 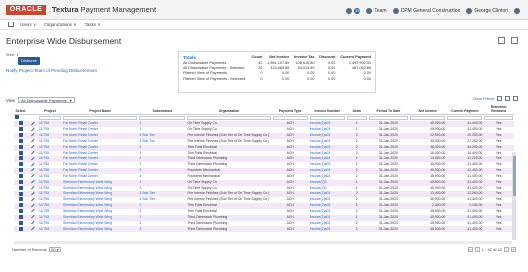 I want to click on column-header: Current Payment, so click(x=465, y=110).